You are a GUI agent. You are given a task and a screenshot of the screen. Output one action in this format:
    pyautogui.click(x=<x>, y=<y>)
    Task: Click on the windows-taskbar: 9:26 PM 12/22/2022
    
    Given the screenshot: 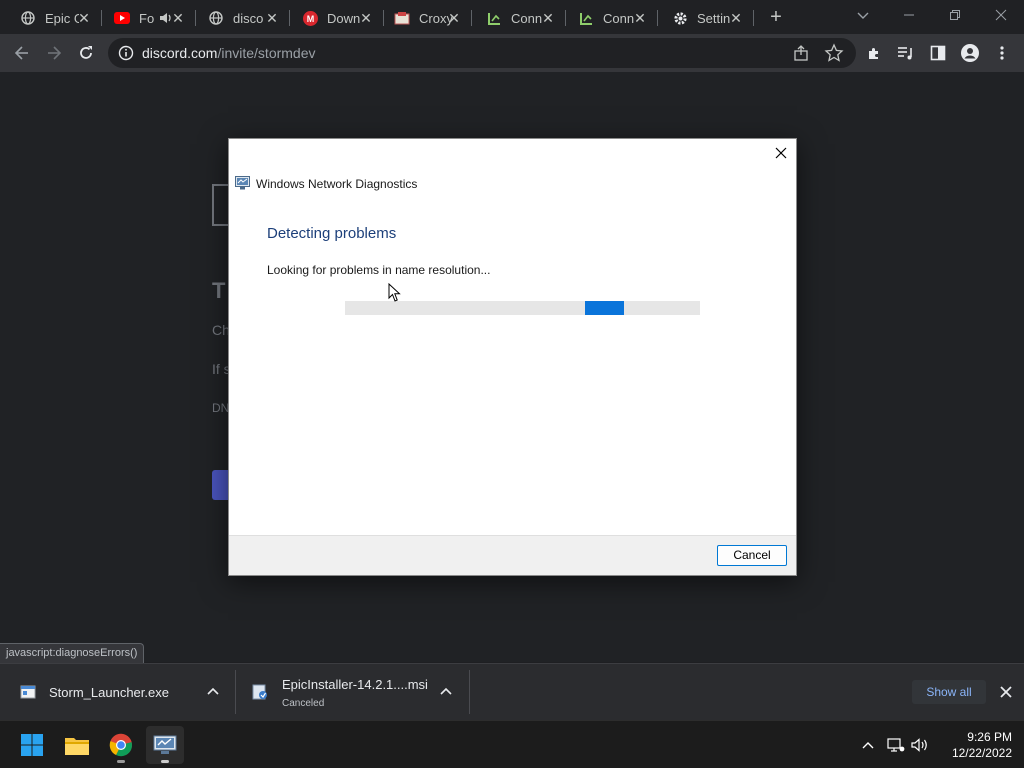 What is the action you would take?
    pyautogui.click(x=512, y=744)
    